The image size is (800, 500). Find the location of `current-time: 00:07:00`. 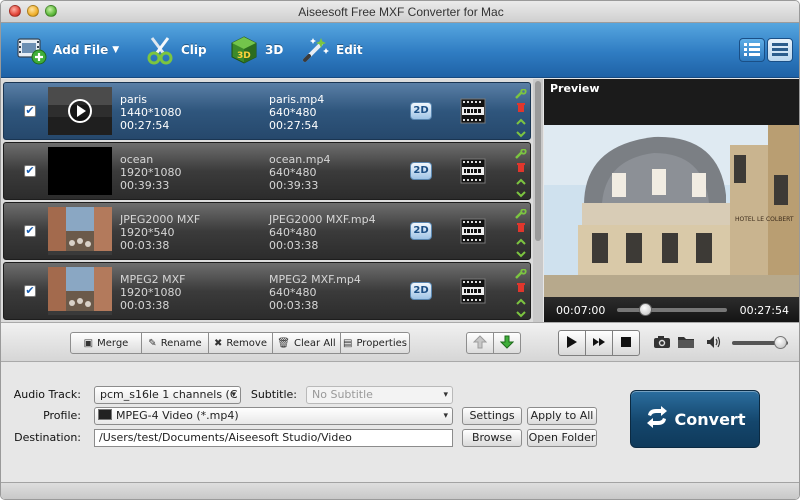

current-time: 00:07:00 is located at coordinates (581, 310).